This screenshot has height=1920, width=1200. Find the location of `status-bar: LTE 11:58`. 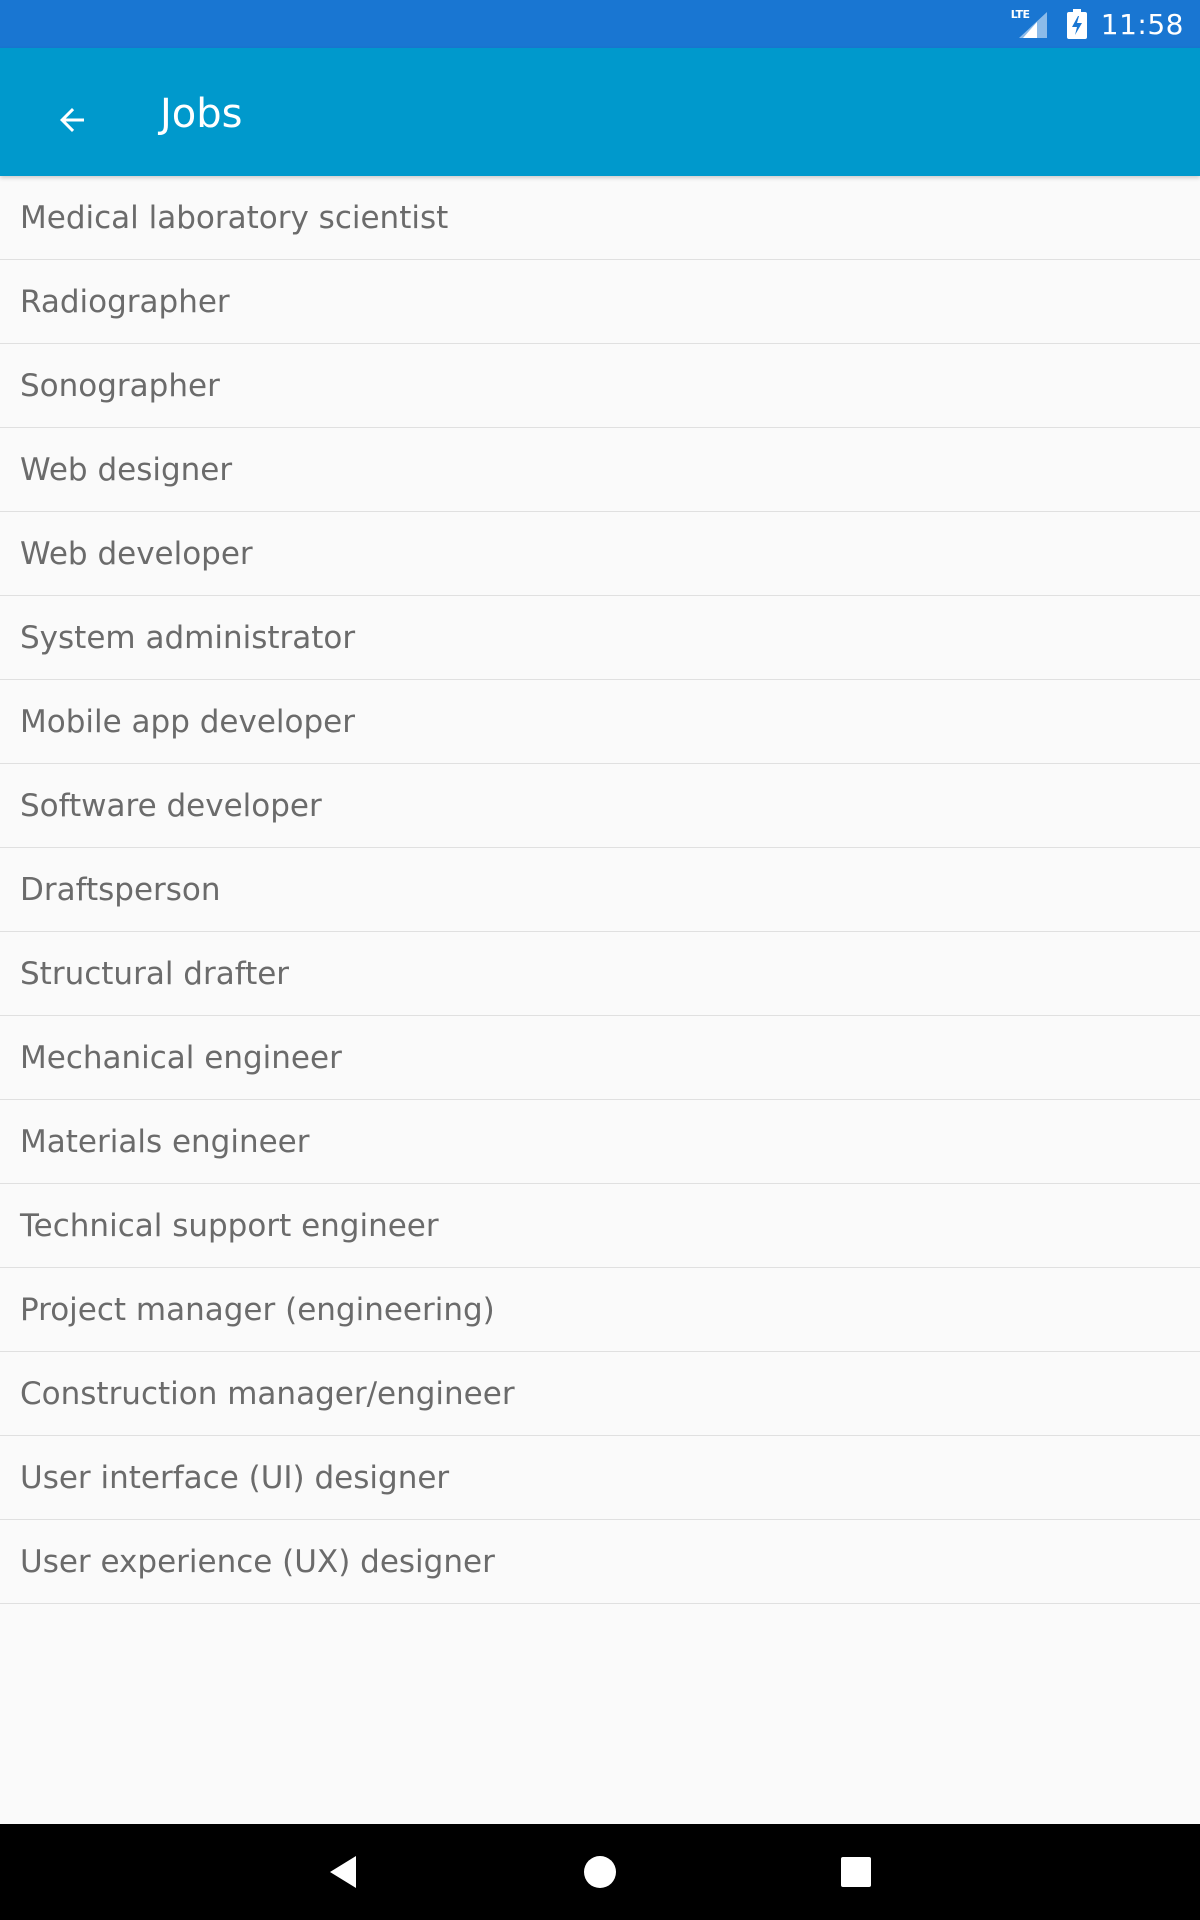

status-bar: LTE 11:58 is located at coordinates (600, 24).